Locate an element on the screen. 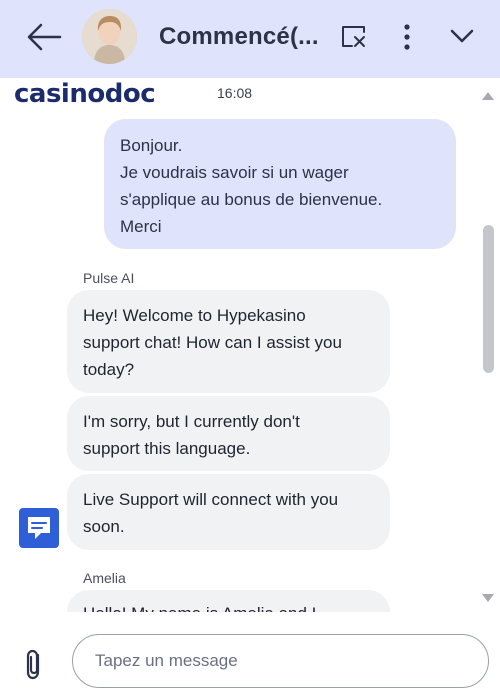 The image size is (500, 697). more-vertical-icon is located at coordinates (407, 37).